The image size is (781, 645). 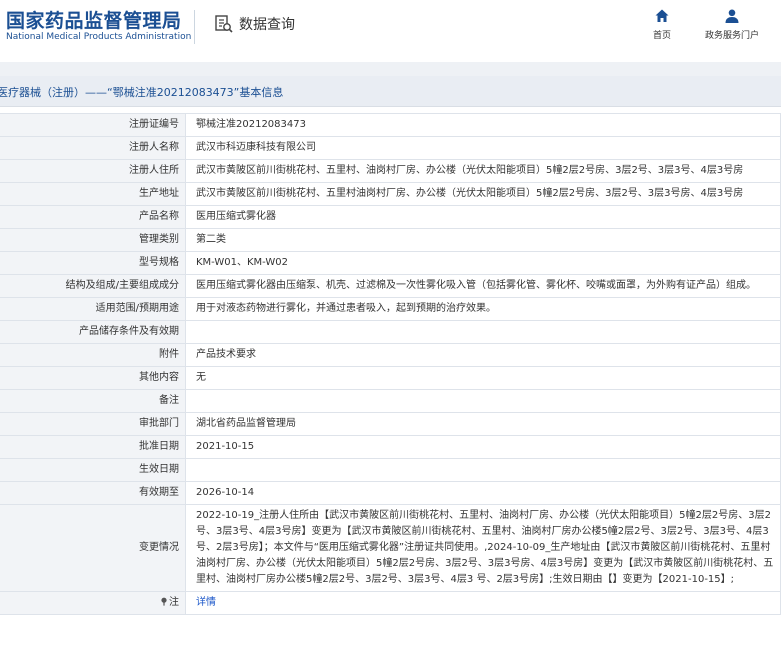 I want to click on field-label: 审批部门, so click(x=93, y=424).